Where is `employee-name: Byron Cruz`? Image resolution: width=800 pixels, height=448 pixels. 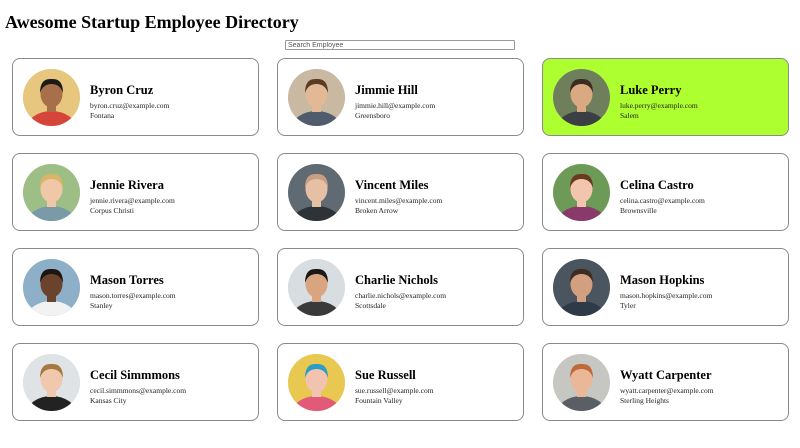
employee-name: Byron Cruz is located at coordinates (122, 90).